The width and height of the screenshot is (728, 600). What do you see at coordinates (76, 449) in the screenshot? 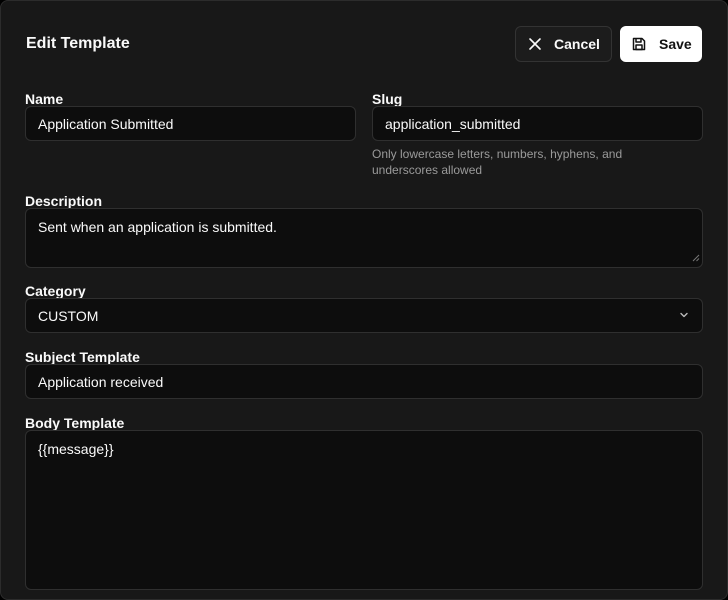
I see `body-value: {{message}}` at bounding box center [76, 449].